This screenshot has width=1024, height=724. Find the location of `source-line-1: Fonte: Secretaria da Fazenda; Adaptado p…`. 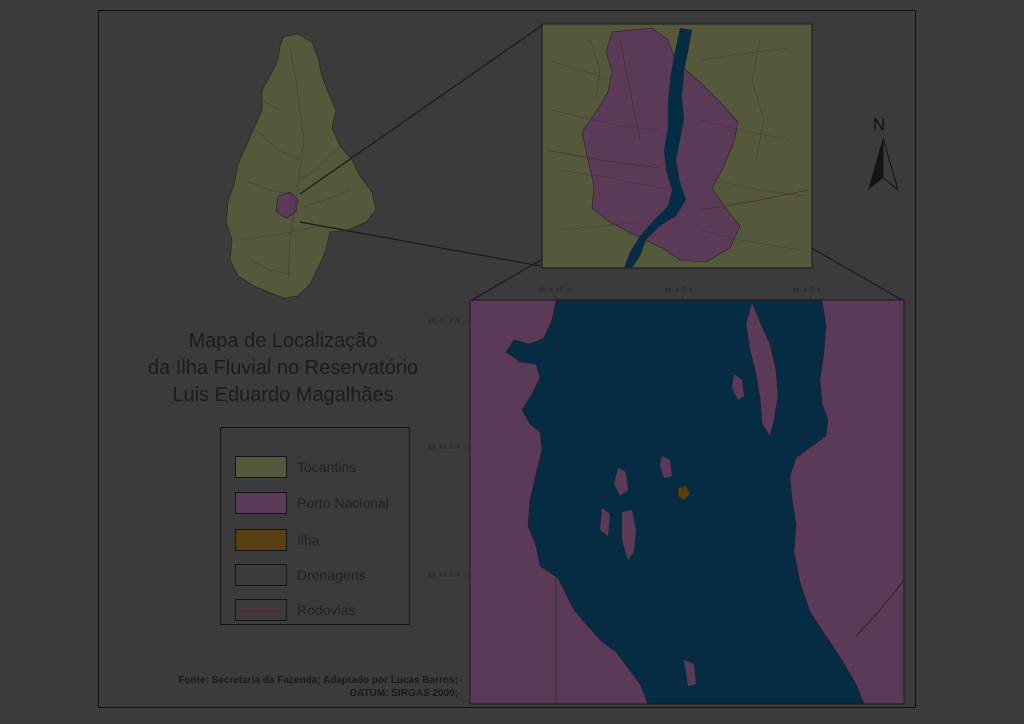

source-line-1: Fonte: Secretaria da Fazenda; Adaptado p… is located at coordinates (318, 680).